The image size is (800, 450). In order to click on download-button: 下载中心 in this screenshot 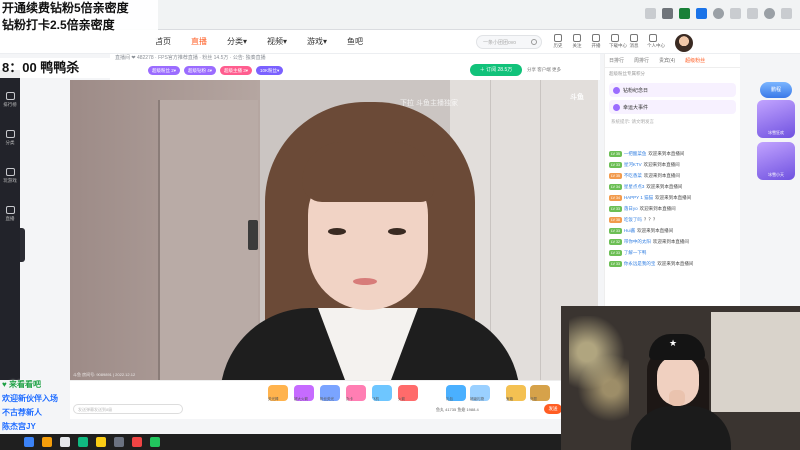, I will do `click(618, 41)`.